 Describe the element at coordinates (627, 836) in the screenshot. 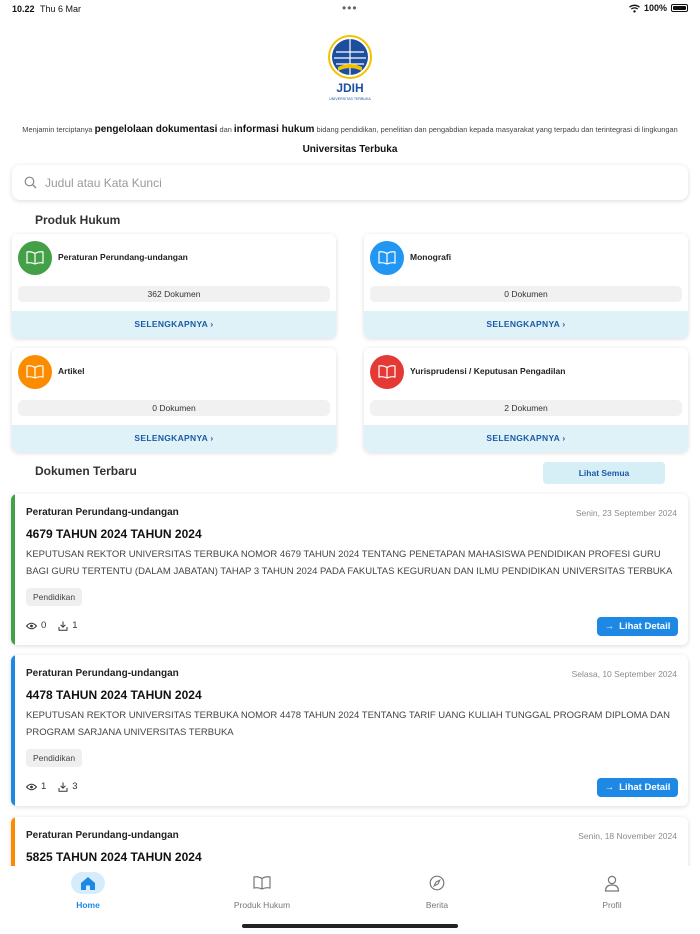

I see `document-date: Senin, 18 November 2024` at that location.